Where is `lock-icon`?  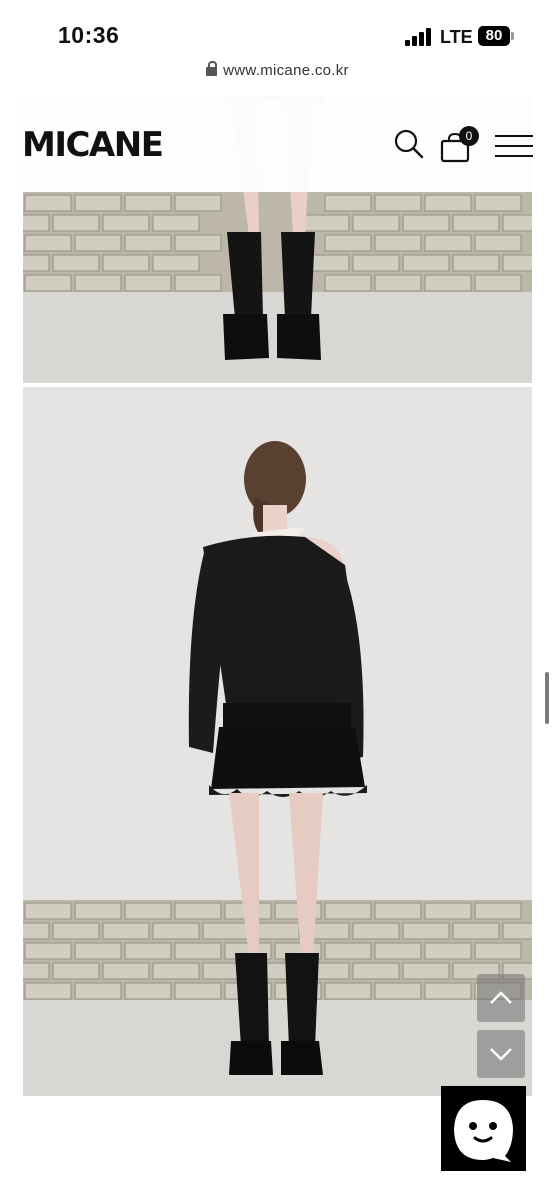 lock-icon is located at coordinates (212, 68).